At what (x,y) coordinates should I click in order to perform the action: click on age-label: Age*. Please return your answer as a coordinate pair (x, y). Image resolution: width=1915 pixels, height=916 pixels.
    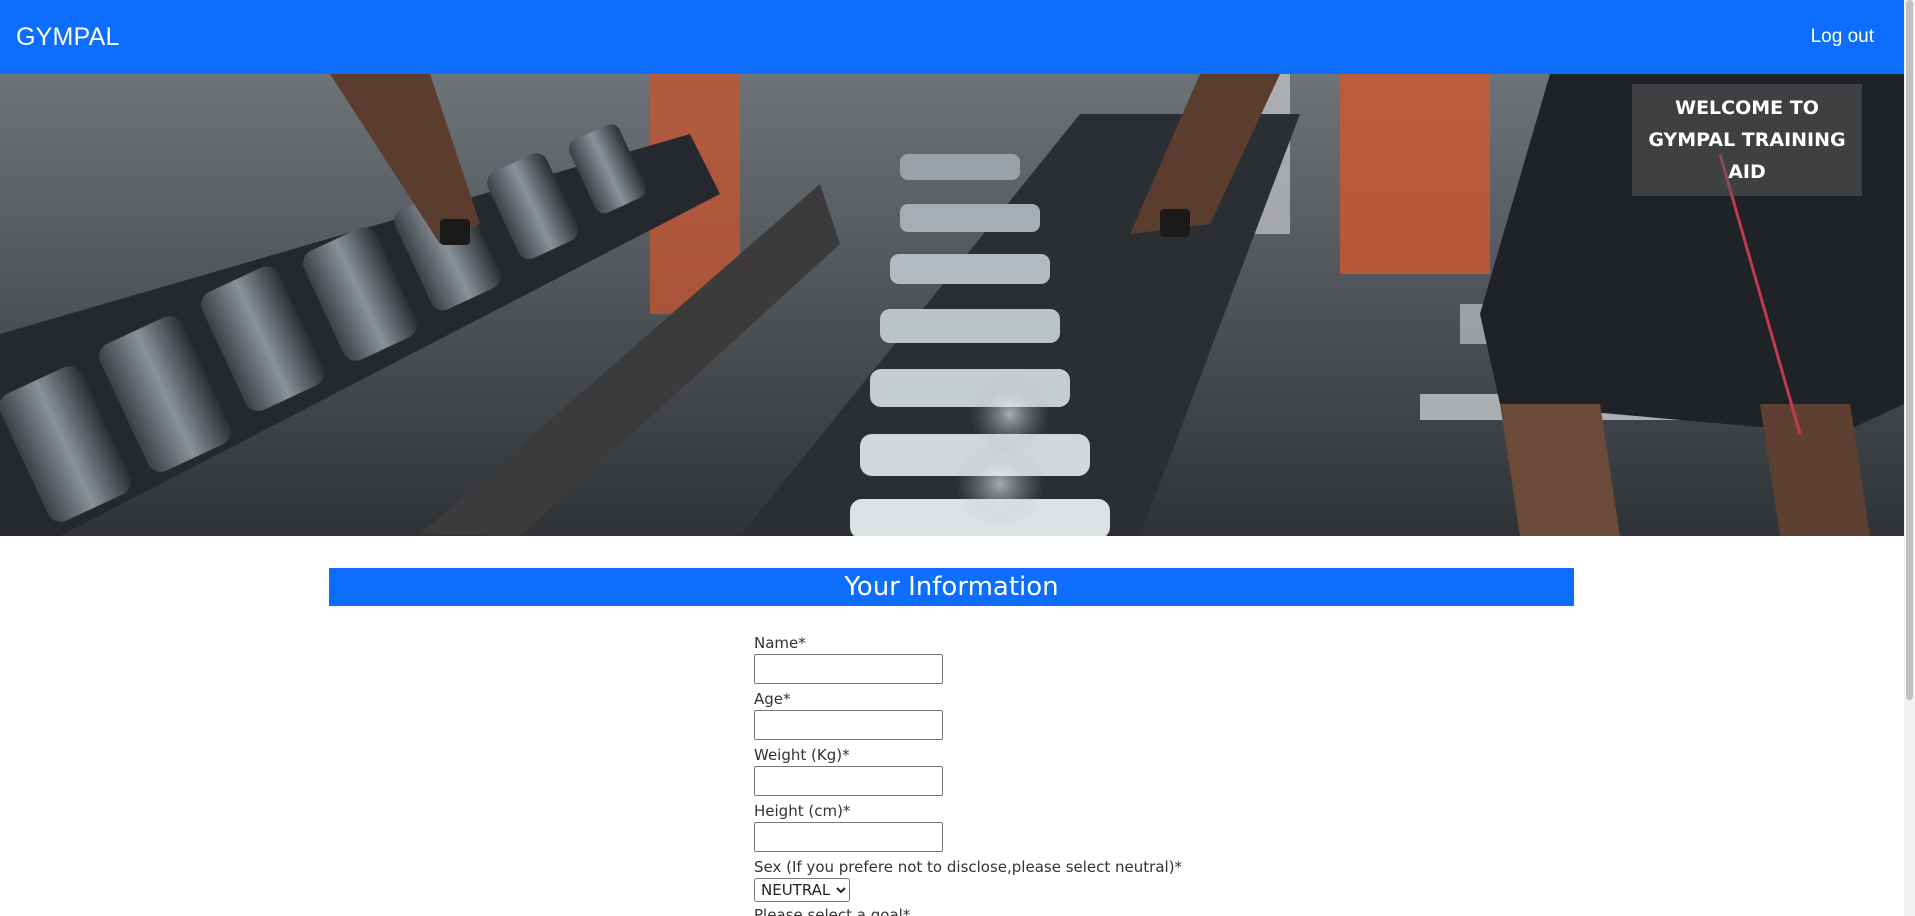
    Looking at the image, I should click on (772, 699).